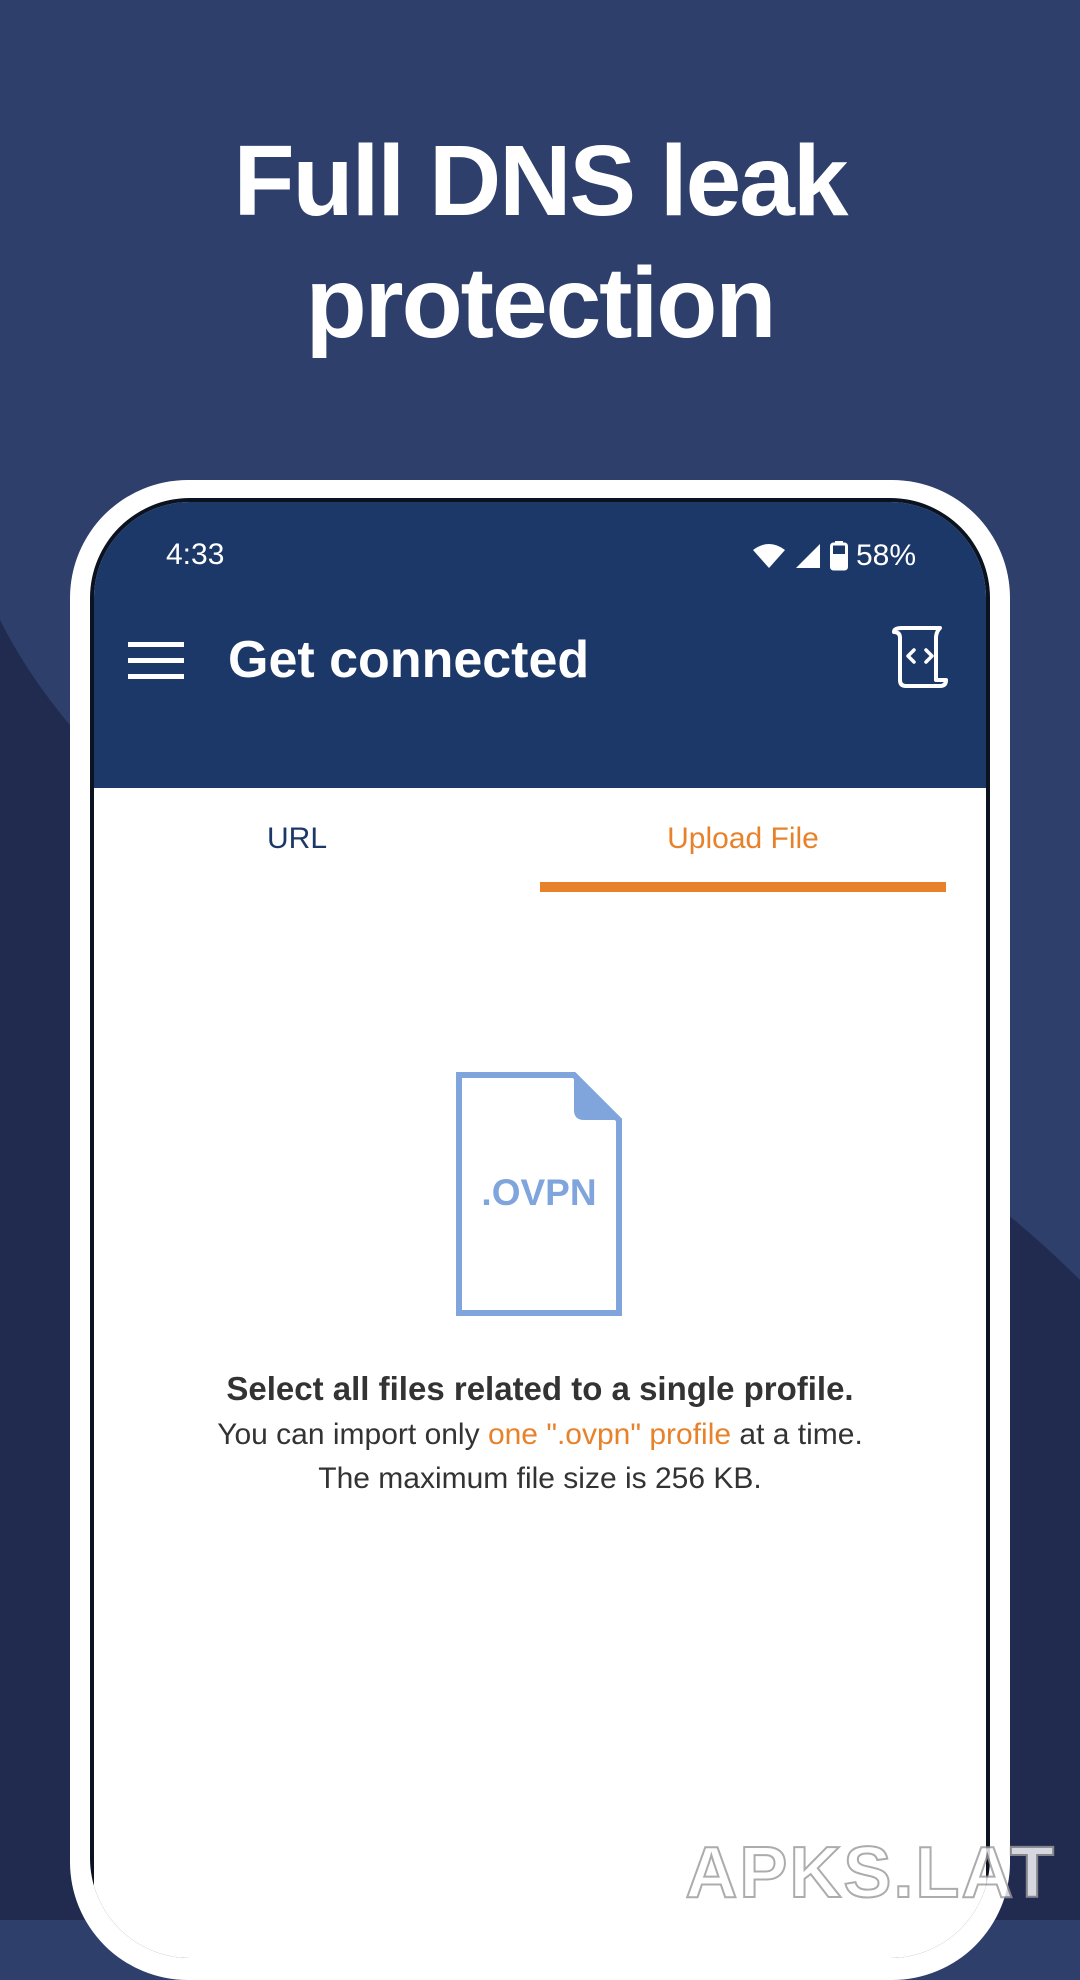 The image size is (1080, 1980). Describe the element at coordinates (768, 556) in the screenshot. I see `wifi-icon` at that location.